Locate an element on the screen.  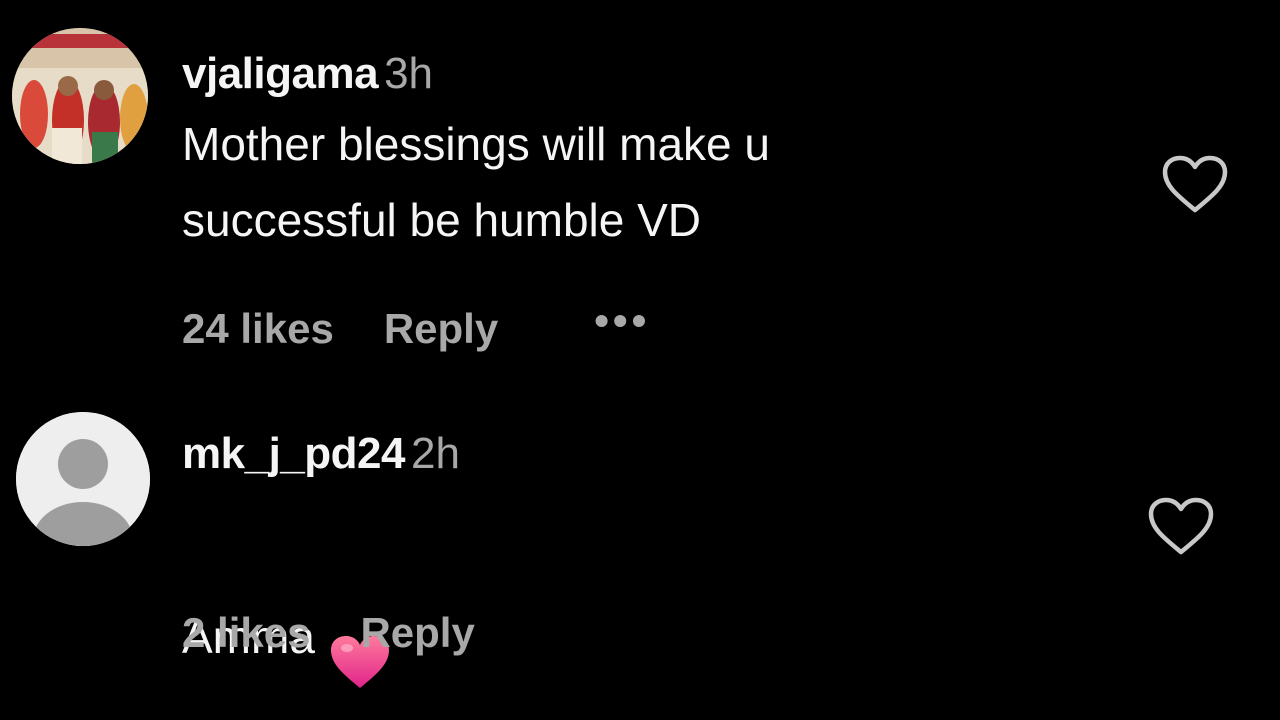
timestamp: 3h is located at coordinates (409, 73).